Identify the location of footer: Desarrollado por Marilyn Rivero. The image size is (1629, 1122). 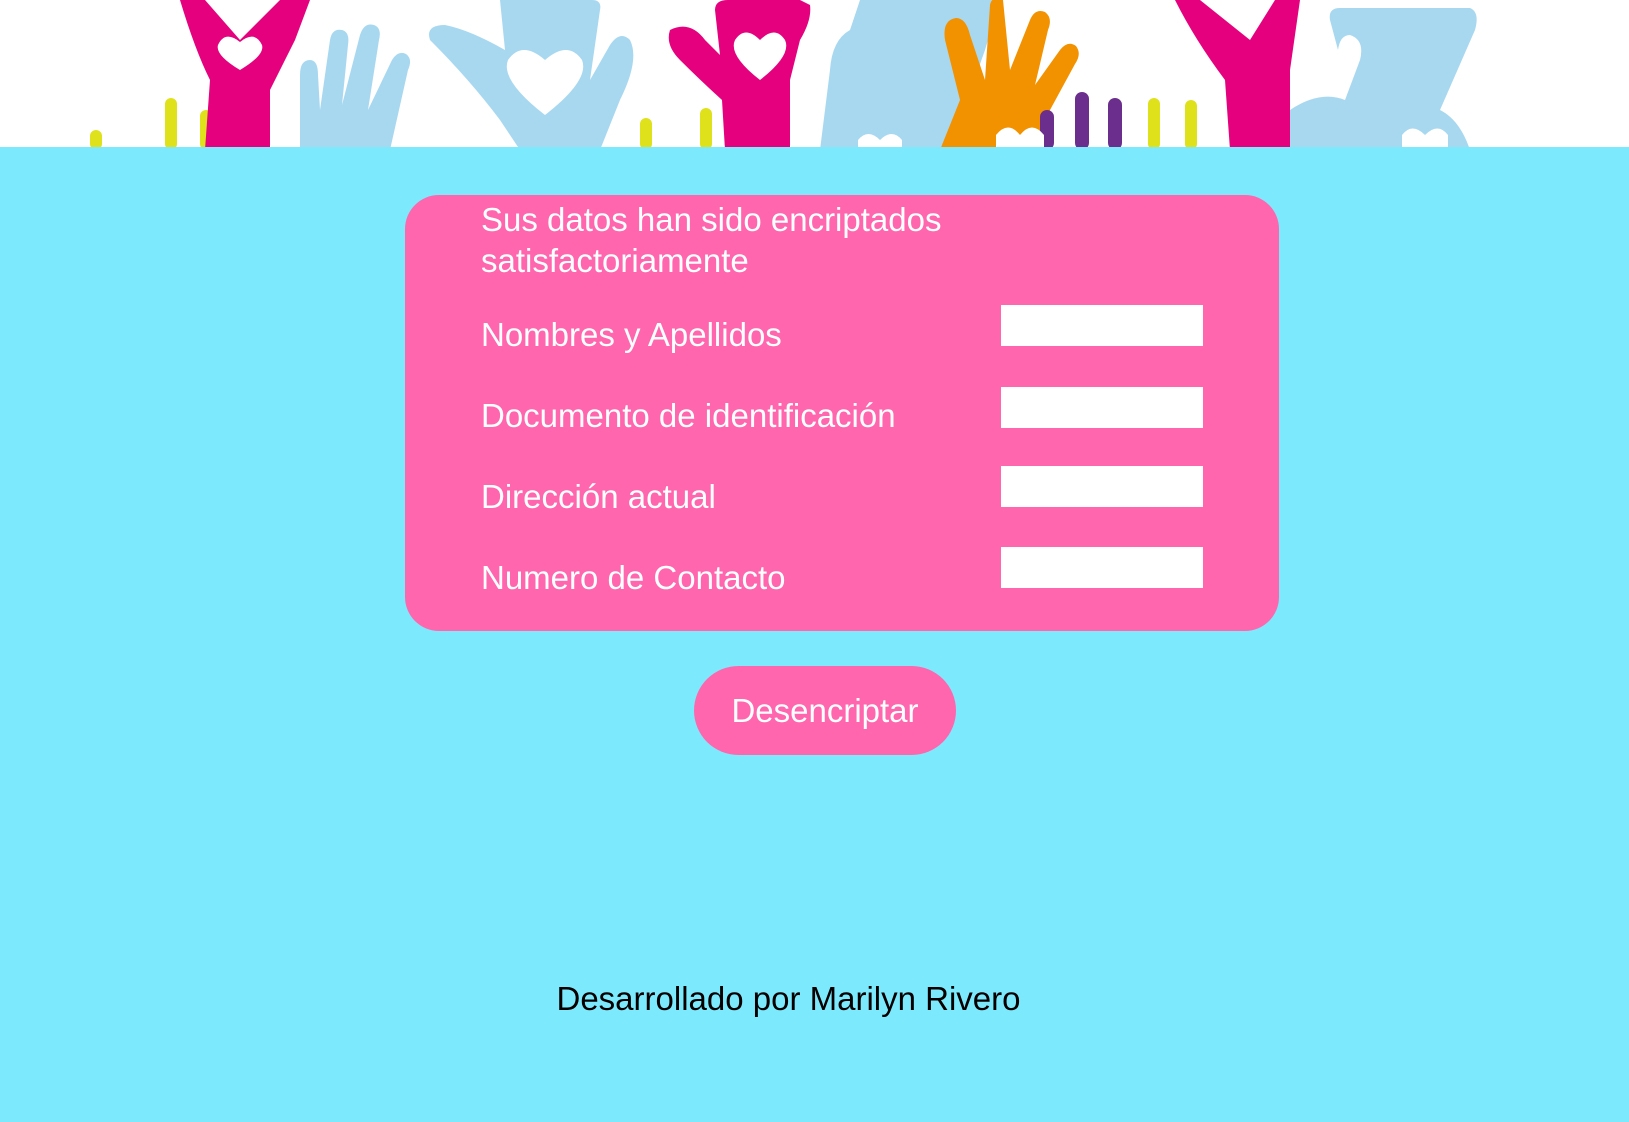
(814, 999).